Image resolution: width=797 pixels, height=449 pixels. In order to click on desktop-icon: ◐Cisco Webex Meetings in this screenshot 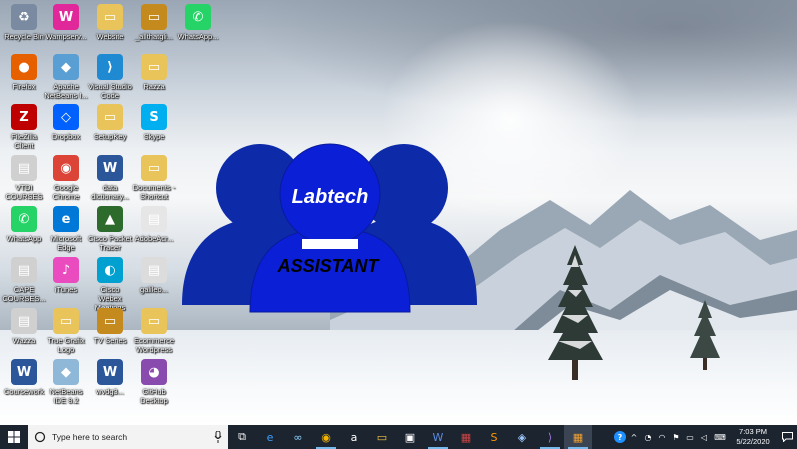, I will do `click(110, 283)`.